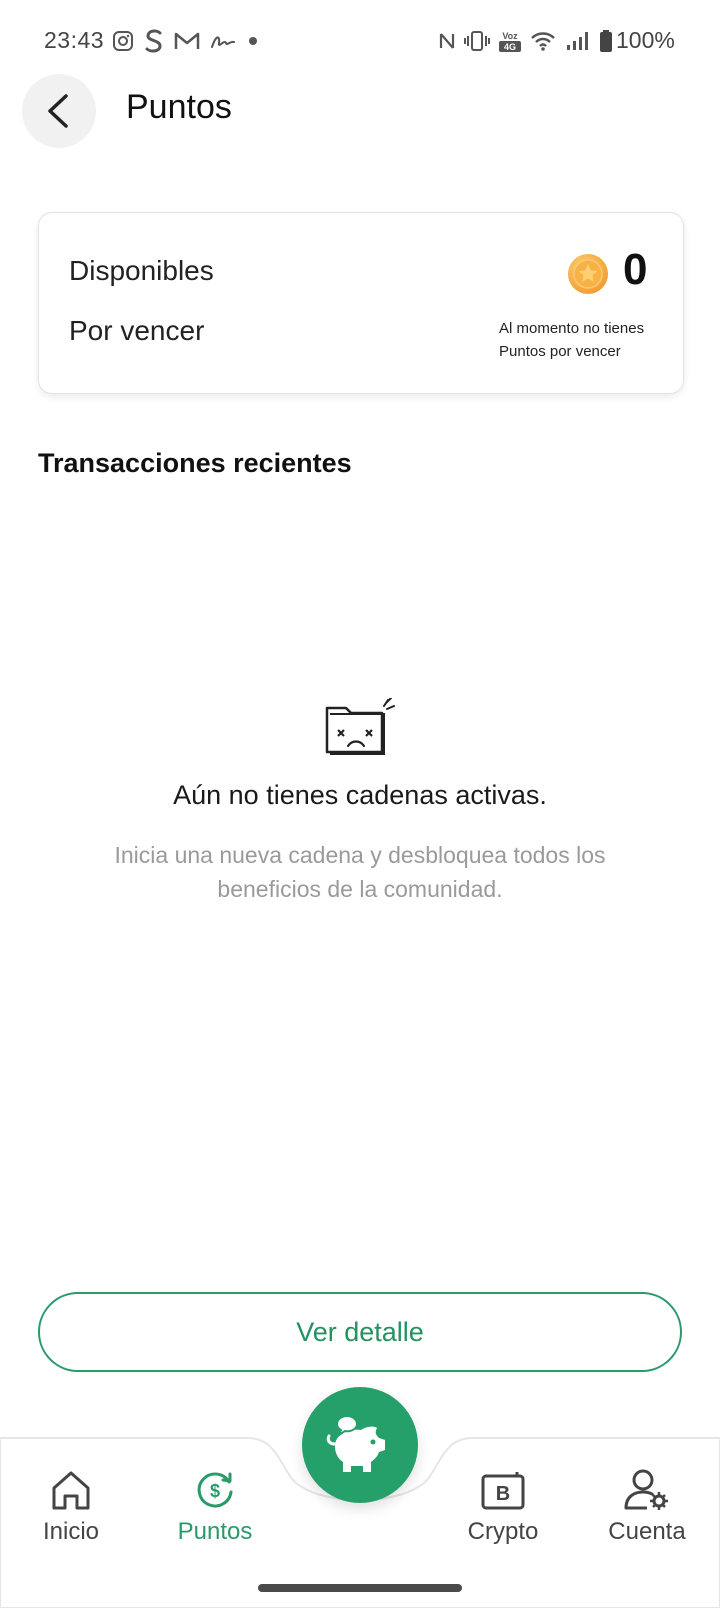 This screenshot has height=1608, width=720. Describe the element at coordinates (503, 1531) in the screenshot. I see `nav-crypto-label: Crypto` at that location.